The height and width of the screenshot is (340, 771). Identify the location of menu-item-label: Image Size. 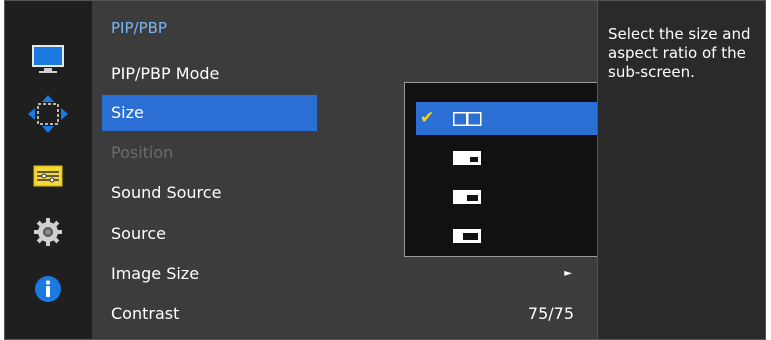
(155, 273).